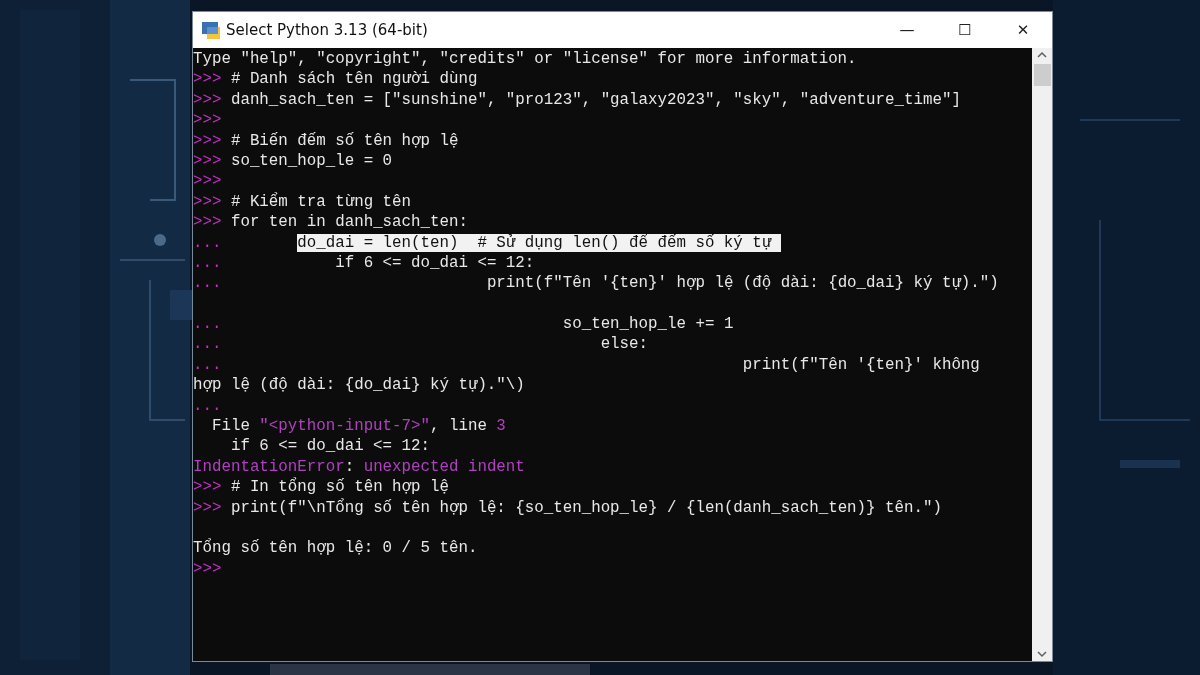  What do you see at coordinates (907, 30) in the screenshot?
I see `minimize-button: —` at bounding box center [907, 30].